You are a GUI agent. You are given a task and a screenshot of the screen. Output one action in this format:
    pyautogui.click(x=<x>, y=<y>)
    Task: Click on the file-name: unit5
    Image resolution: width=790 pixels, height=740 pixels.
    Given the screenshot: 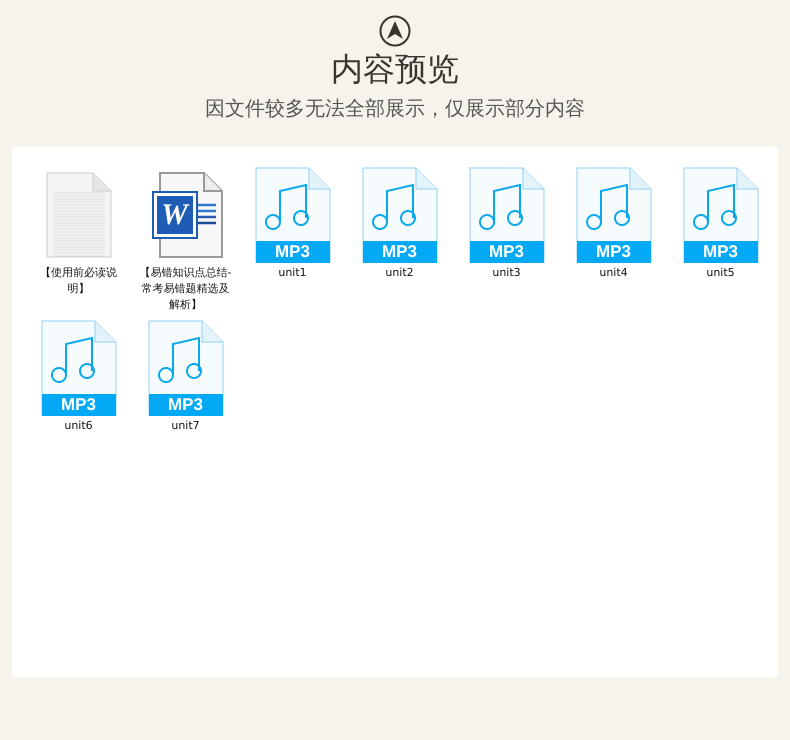 What is the action you would take?
    pyautogui.click(x=720, y=273)
    